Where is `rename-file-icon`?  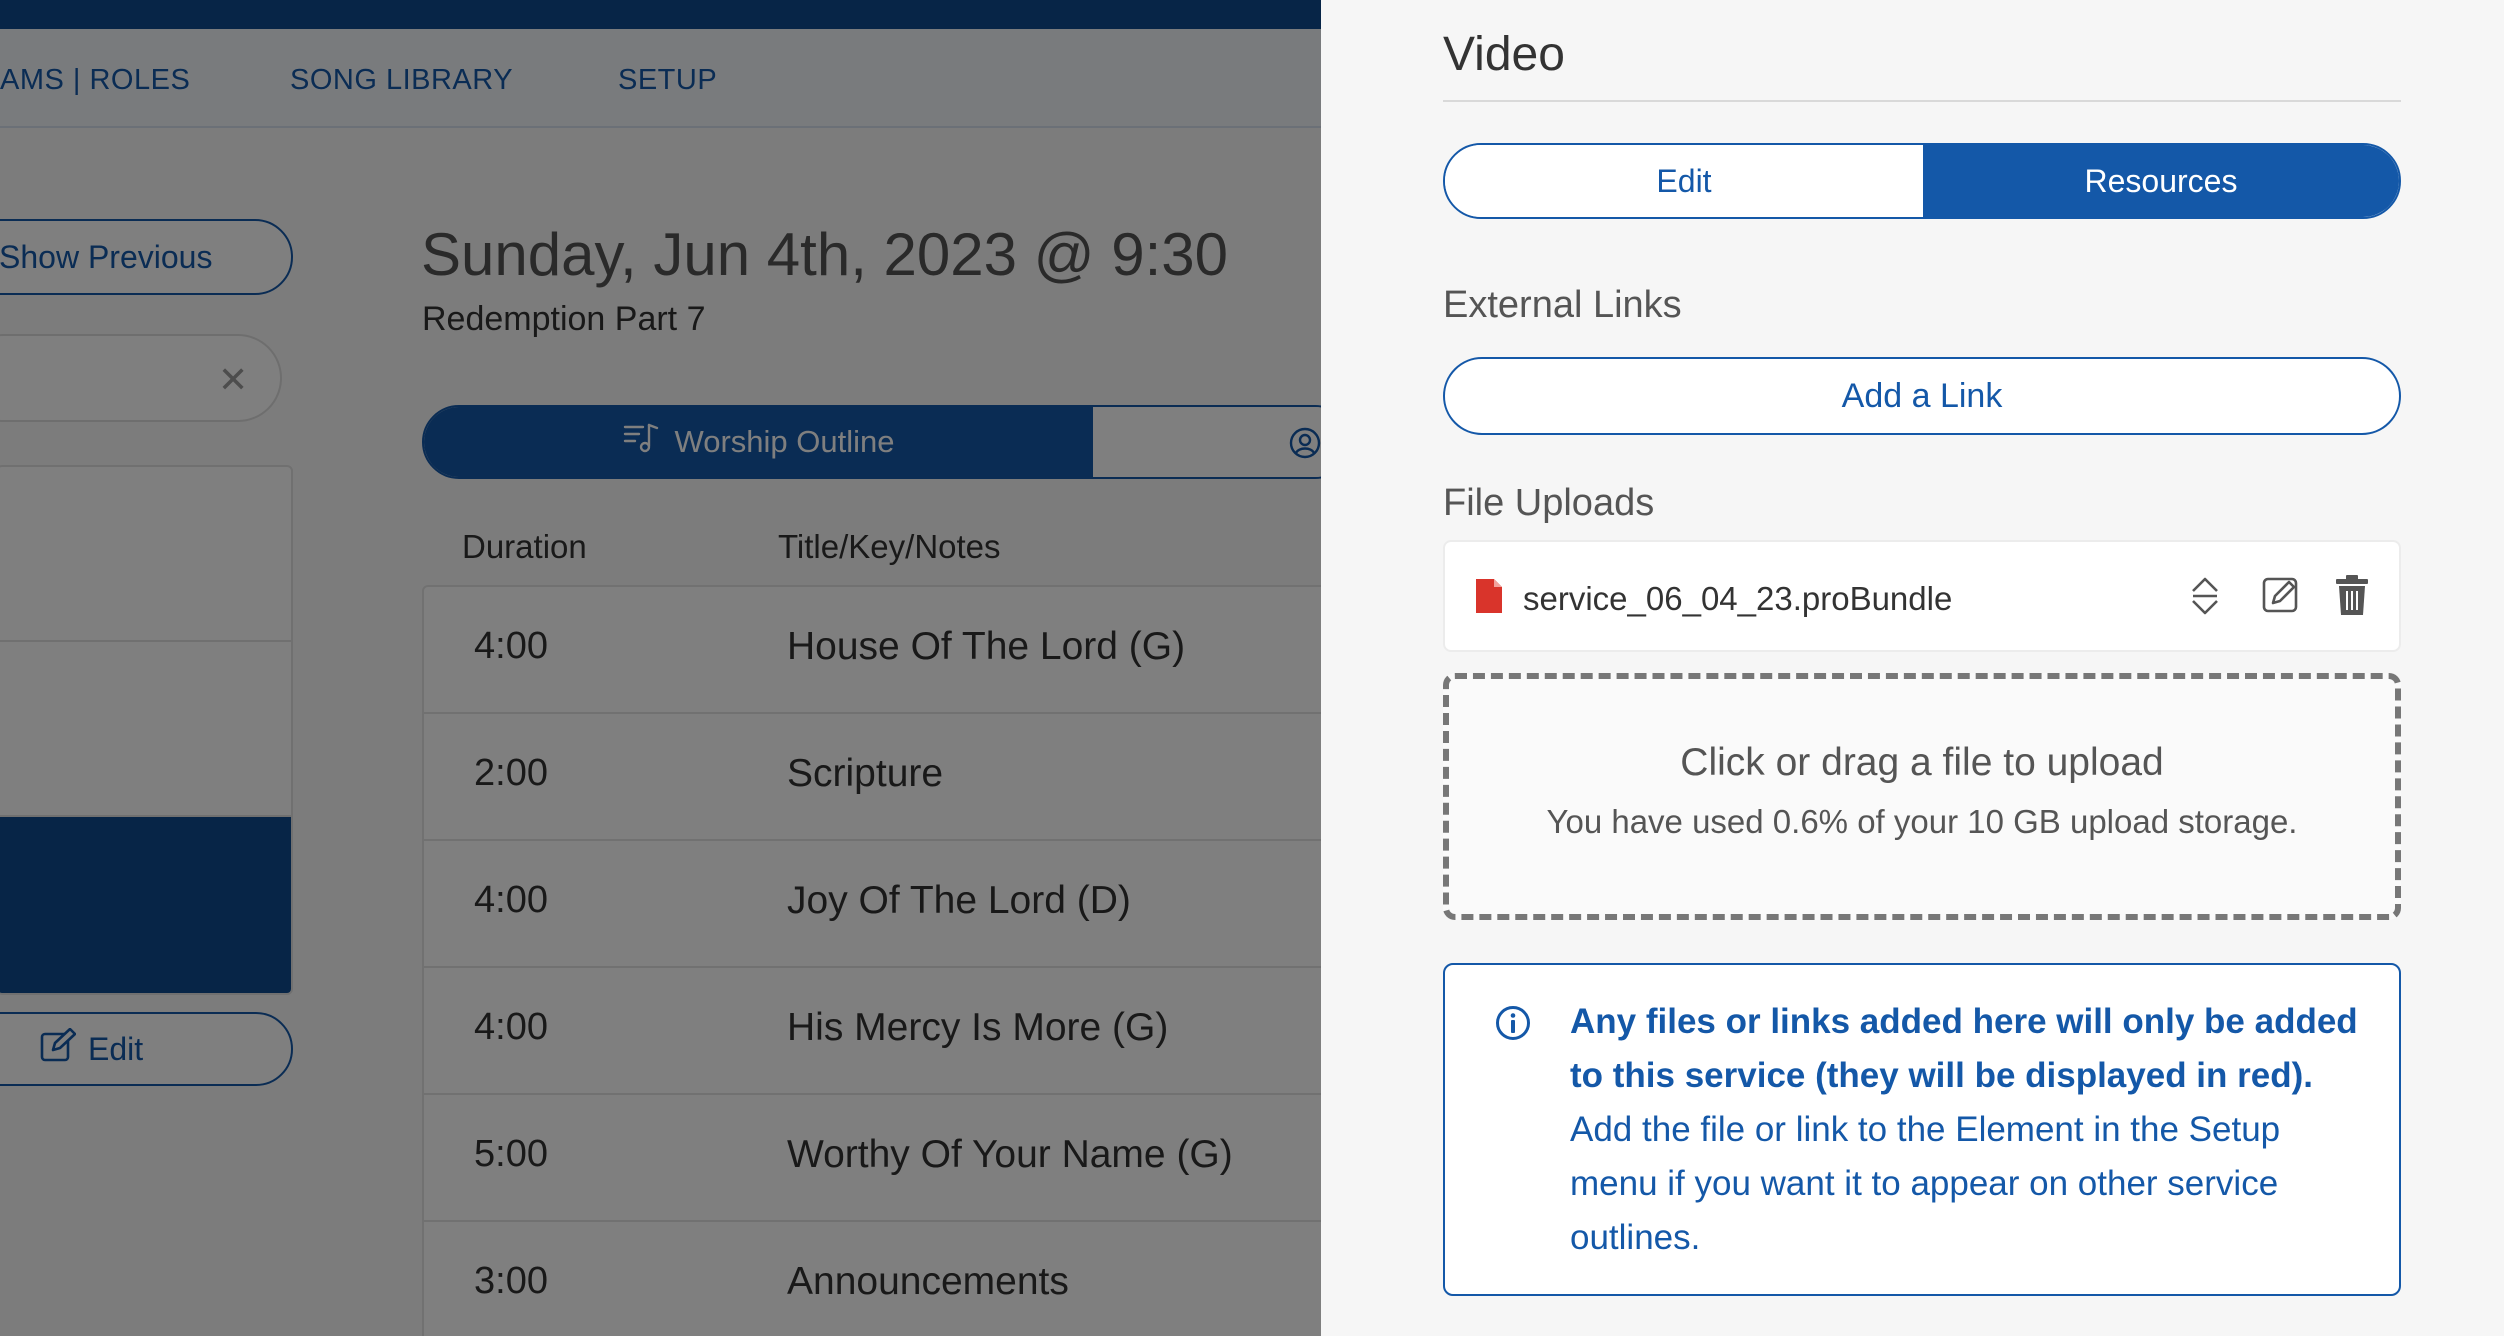
rename-file-icon is located at coordinates (2281, 596).